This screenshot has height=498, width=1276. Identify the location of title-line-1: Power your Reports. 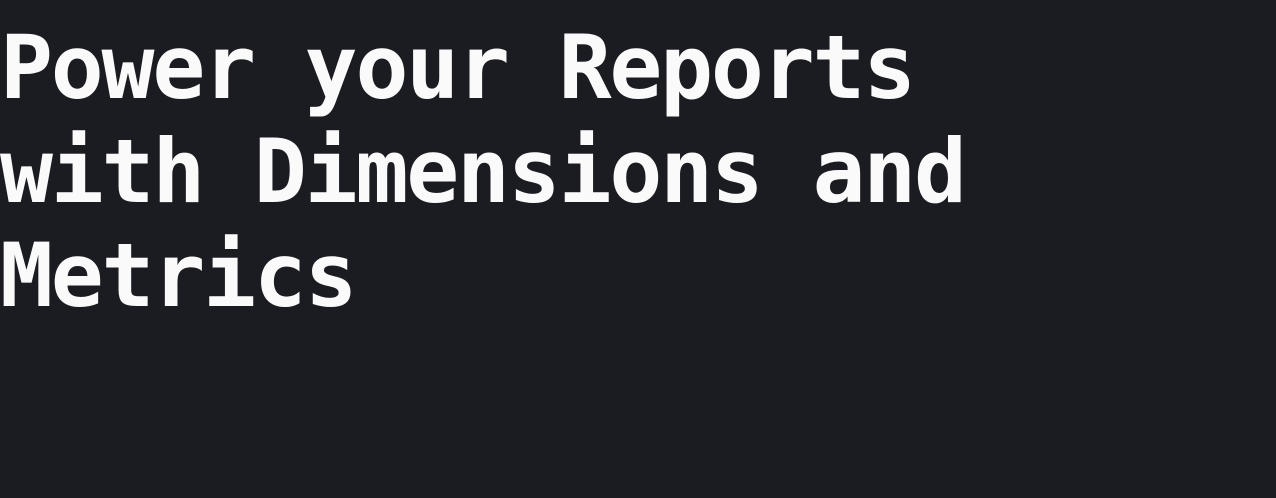
(458, 67).